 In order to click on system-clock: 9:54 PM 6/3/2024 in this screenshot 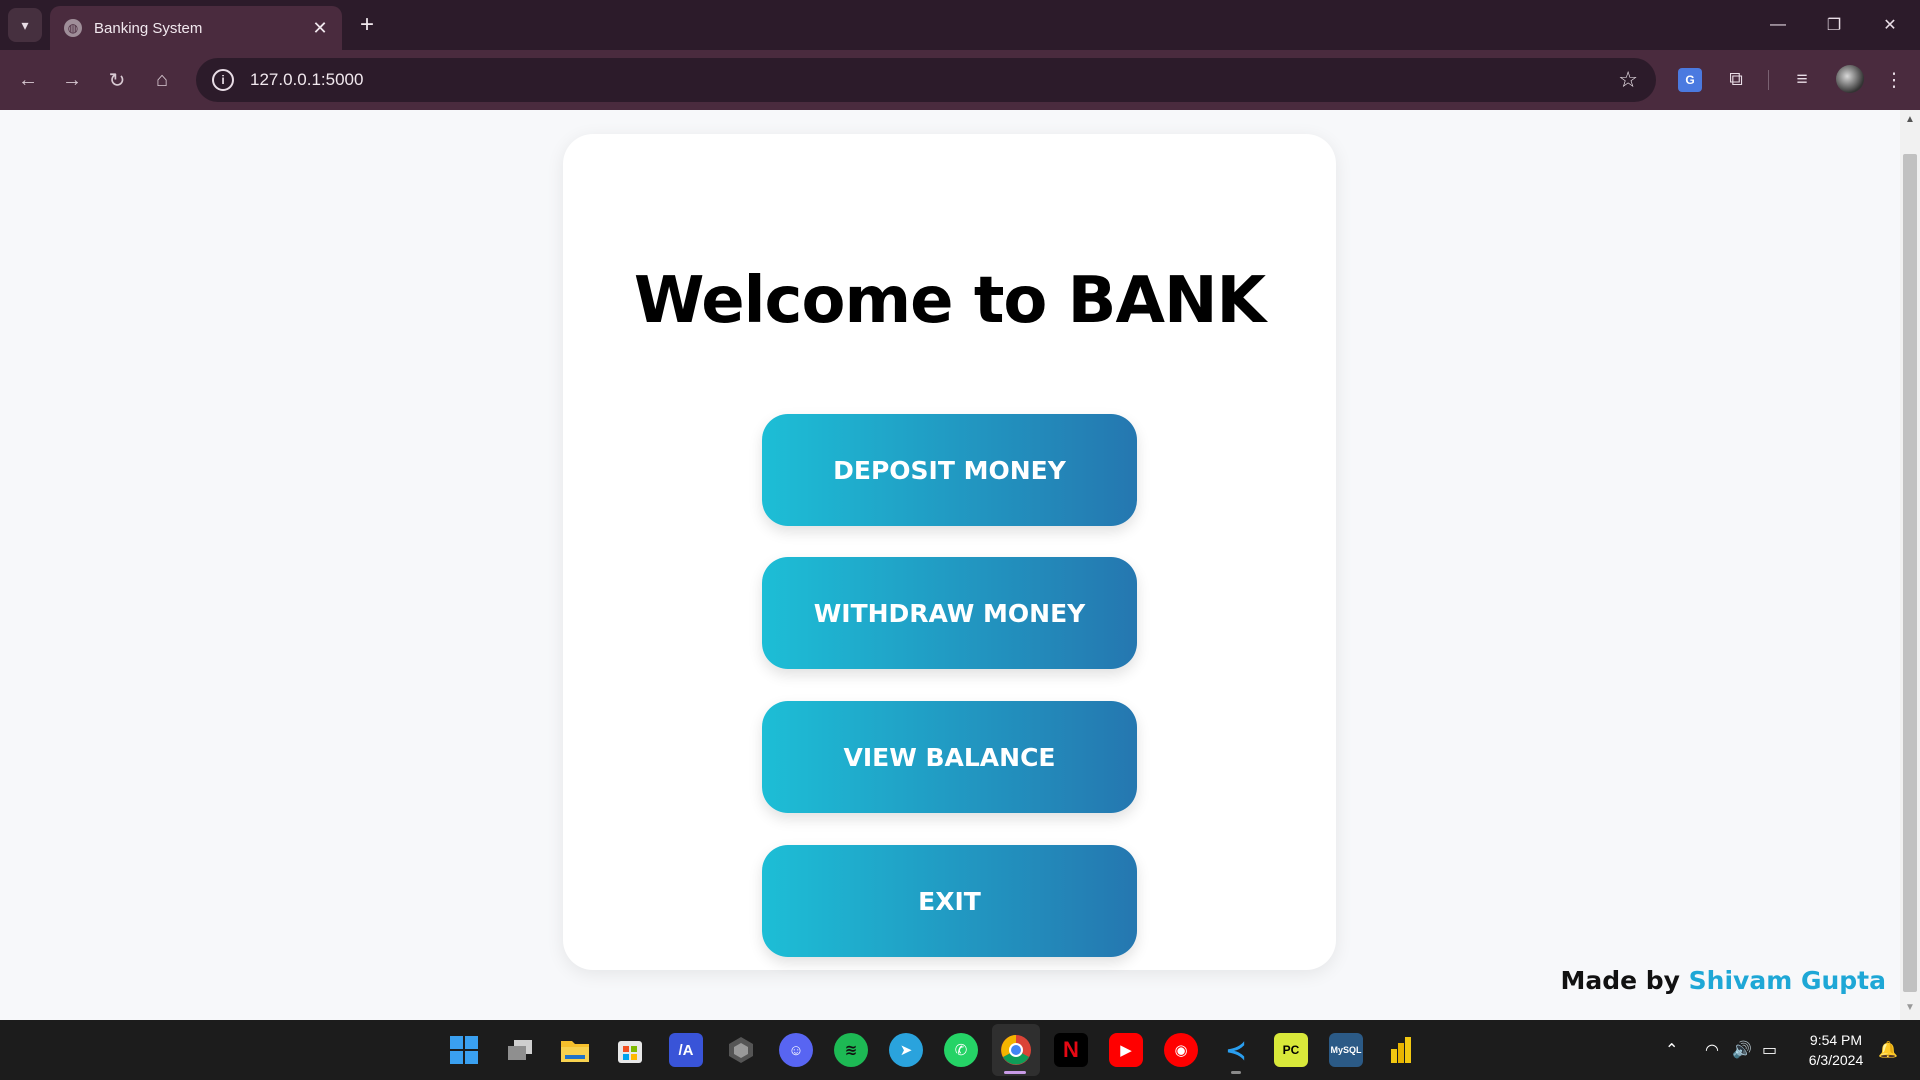, I will do `click(1836, 1050)`.